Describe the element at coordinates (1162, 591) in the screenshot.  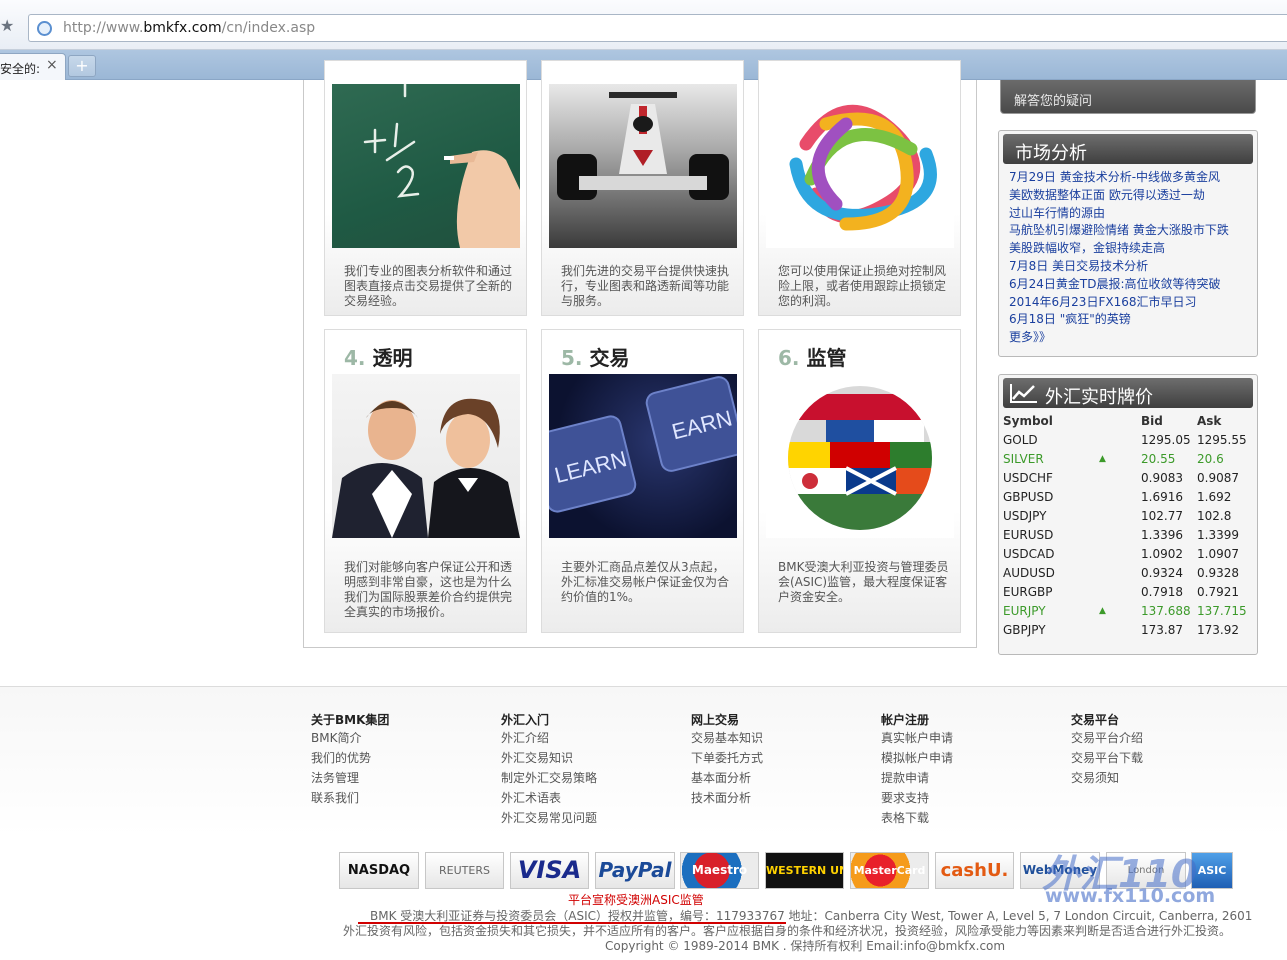
I see `quote-bid: 0.7918` at that location.